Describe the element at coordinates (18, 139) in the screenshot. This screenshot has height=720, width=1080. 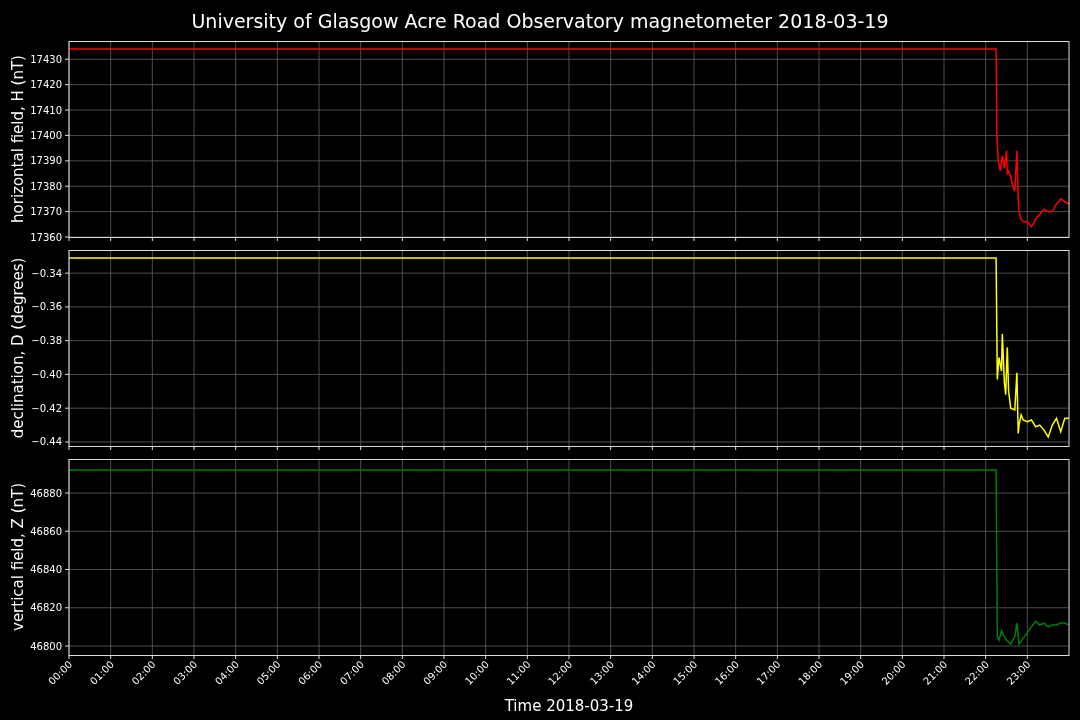
I see `axis-title: horizontal field, H (nT)` at that location.